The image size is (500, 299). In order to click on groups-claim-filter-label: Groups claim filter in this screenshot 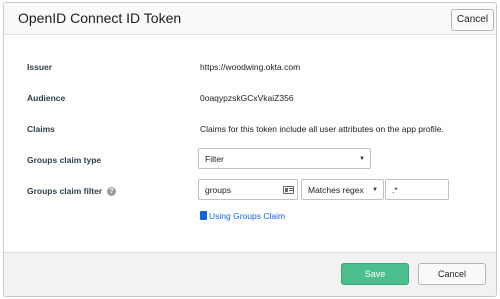, I will do `click(65, 191)`.